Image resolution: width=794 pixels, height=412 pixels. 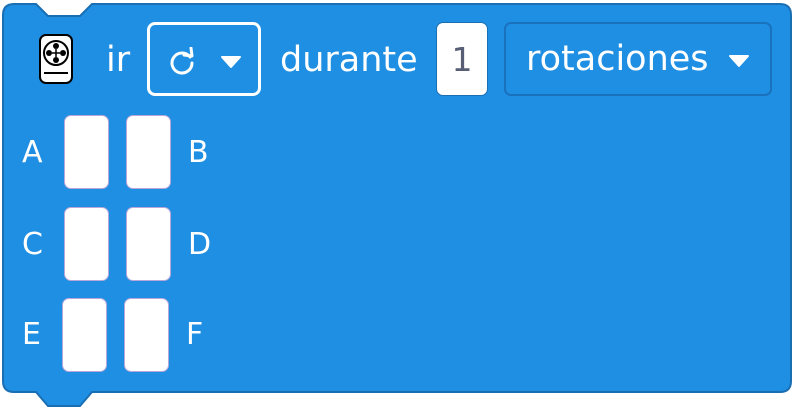 I want to click on port-label-b: B, so click(x=198, y=152).